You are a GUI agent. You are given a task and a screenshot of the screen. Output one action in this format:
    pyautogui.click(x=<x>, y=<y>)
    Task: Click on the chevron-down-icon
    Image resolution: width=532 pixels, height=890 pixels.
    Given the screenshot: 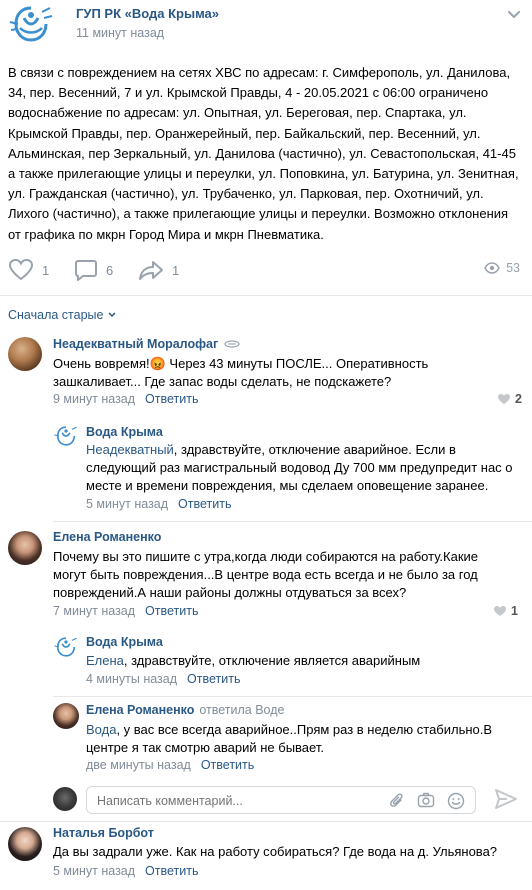 What is the action you would take?
    pyautogui.click(x=112, y=315)
    